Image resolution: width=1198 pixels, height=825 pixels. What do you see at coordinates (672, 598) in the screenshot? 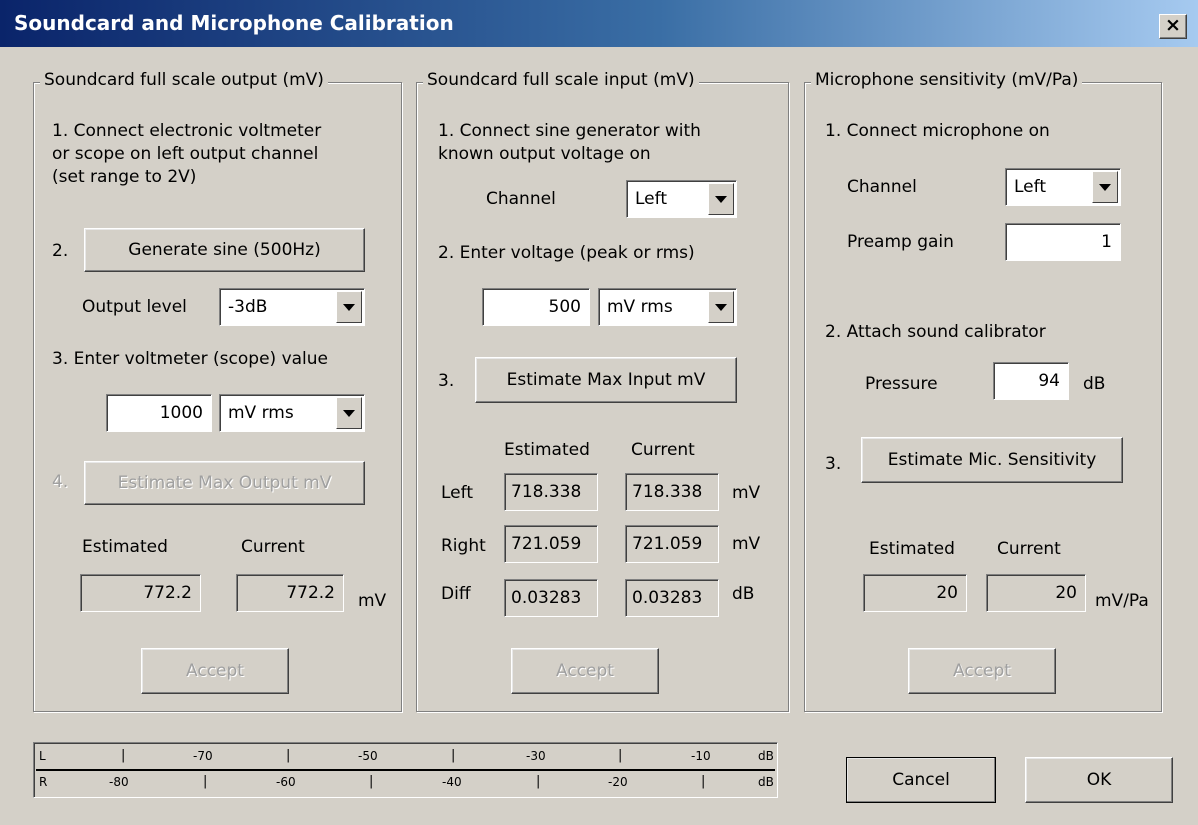
I see `input-diff-current: 0.03283` at bounding box center [672, 598].